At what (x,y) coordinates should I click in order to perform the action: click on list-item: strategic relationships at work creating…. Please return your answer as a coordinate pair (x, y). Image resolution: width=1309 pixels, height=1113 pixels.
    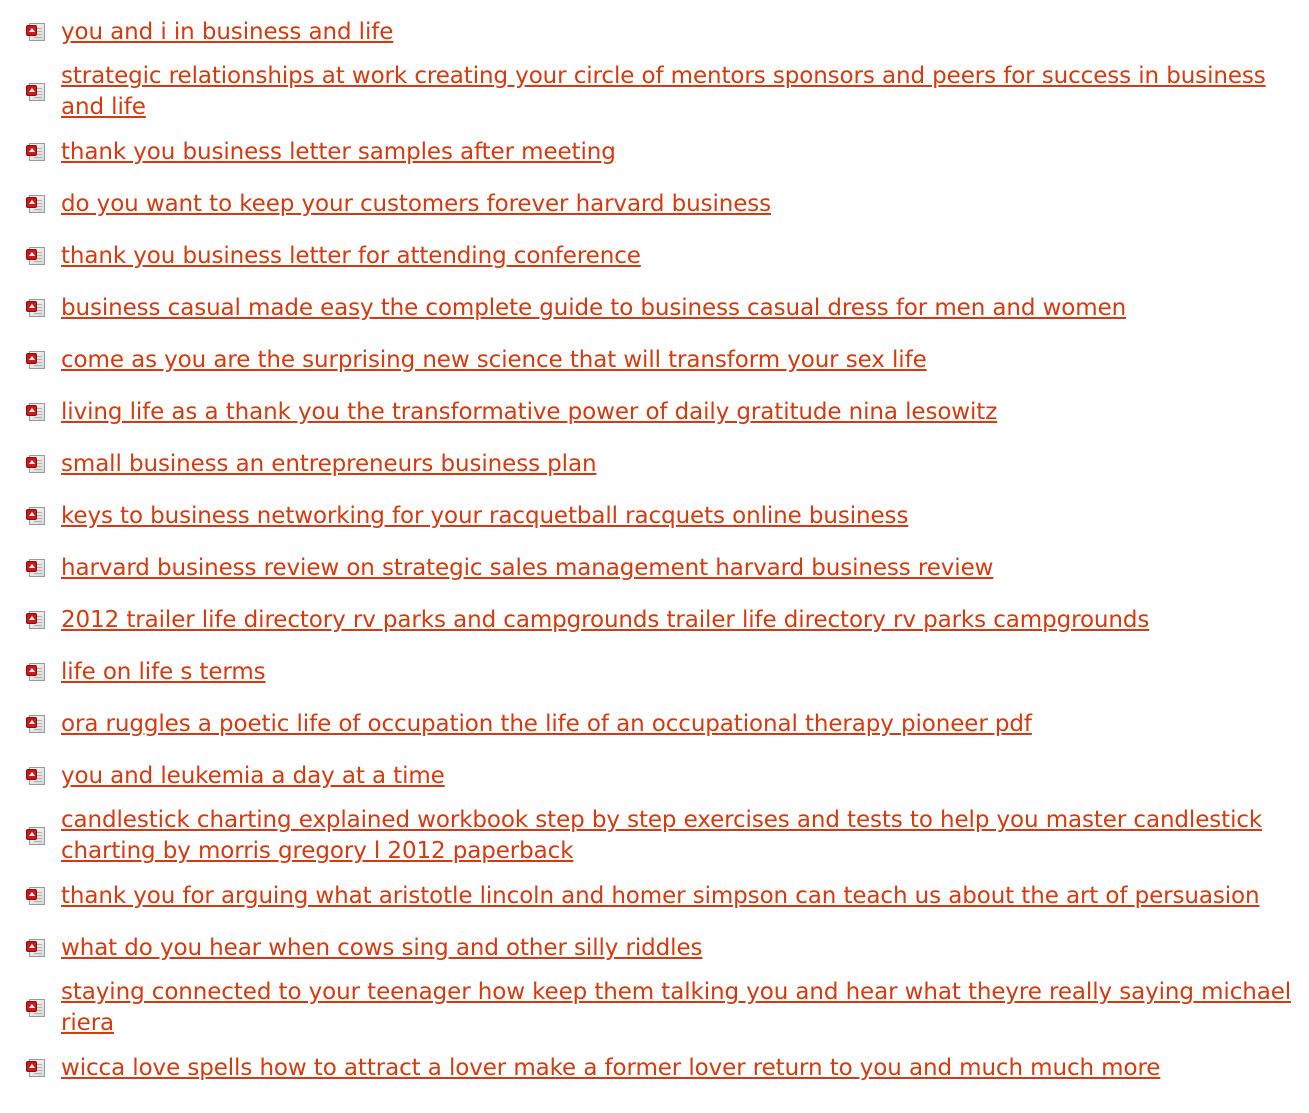
    Looking at the image, I should click on (654, 92).